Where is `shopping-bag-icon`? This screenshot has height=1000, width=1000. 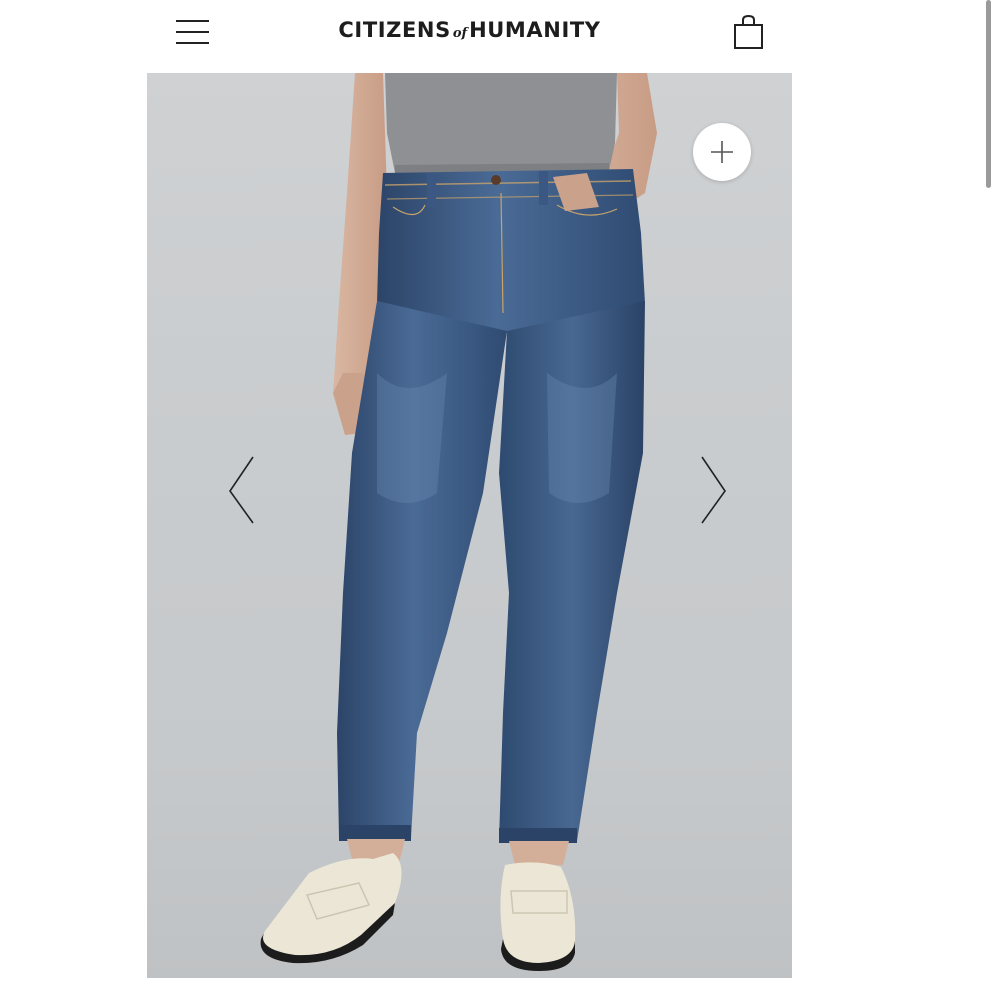 shopping-bag-icon is located at coordinates (748, 31).